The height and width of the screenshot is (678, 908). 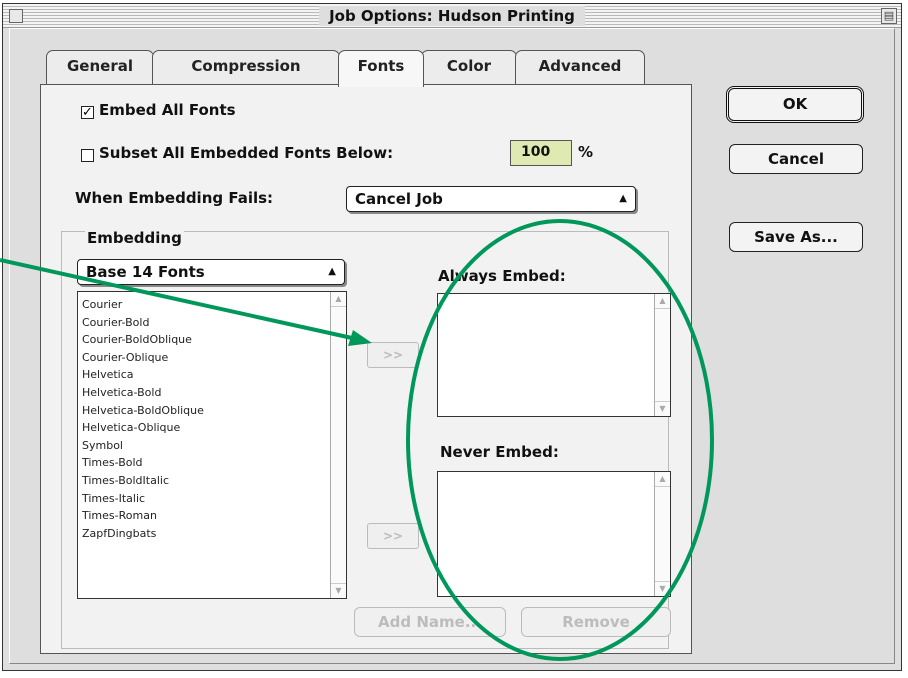 What do you see at coordinates (796, 159) in the screenshot?
I see `cancel-button: Cancel` at bounding box center [796, 159].